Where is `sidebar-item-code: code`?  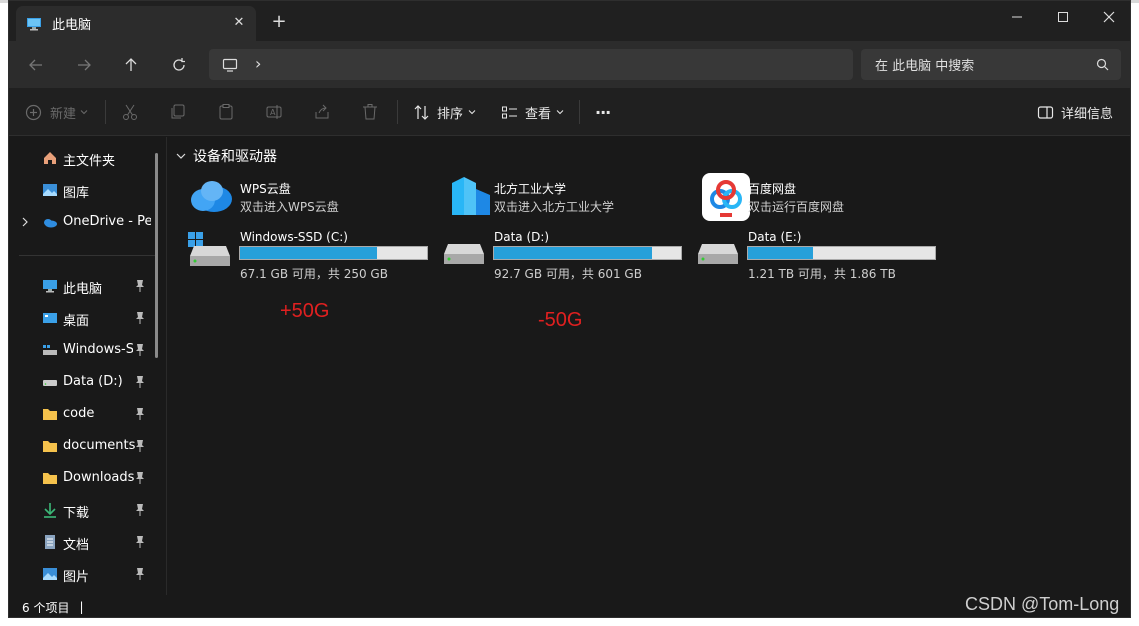 sidebar-item-code: code is located at coordinates (83, 414).